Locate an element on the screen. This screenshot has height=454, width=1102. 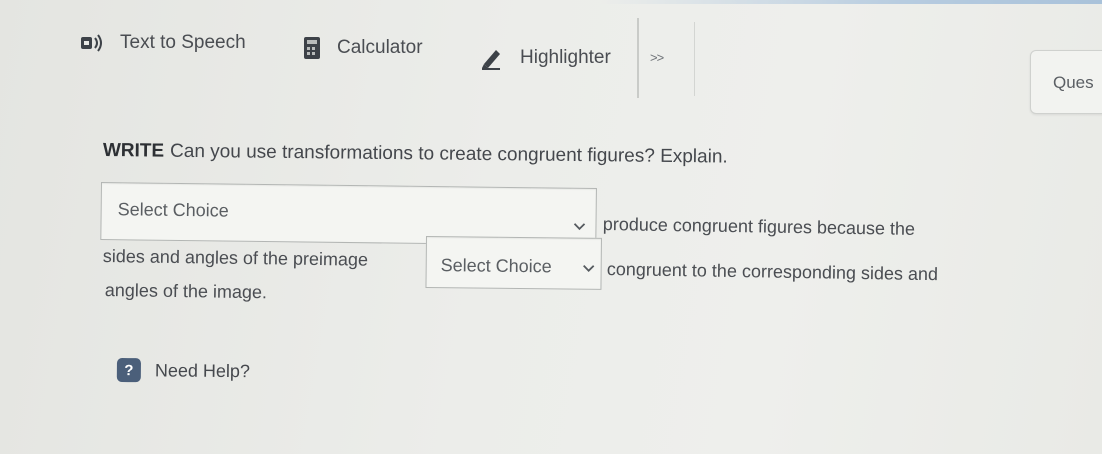
answer-select-2: Select Choice is located at coordinates (513, 263).